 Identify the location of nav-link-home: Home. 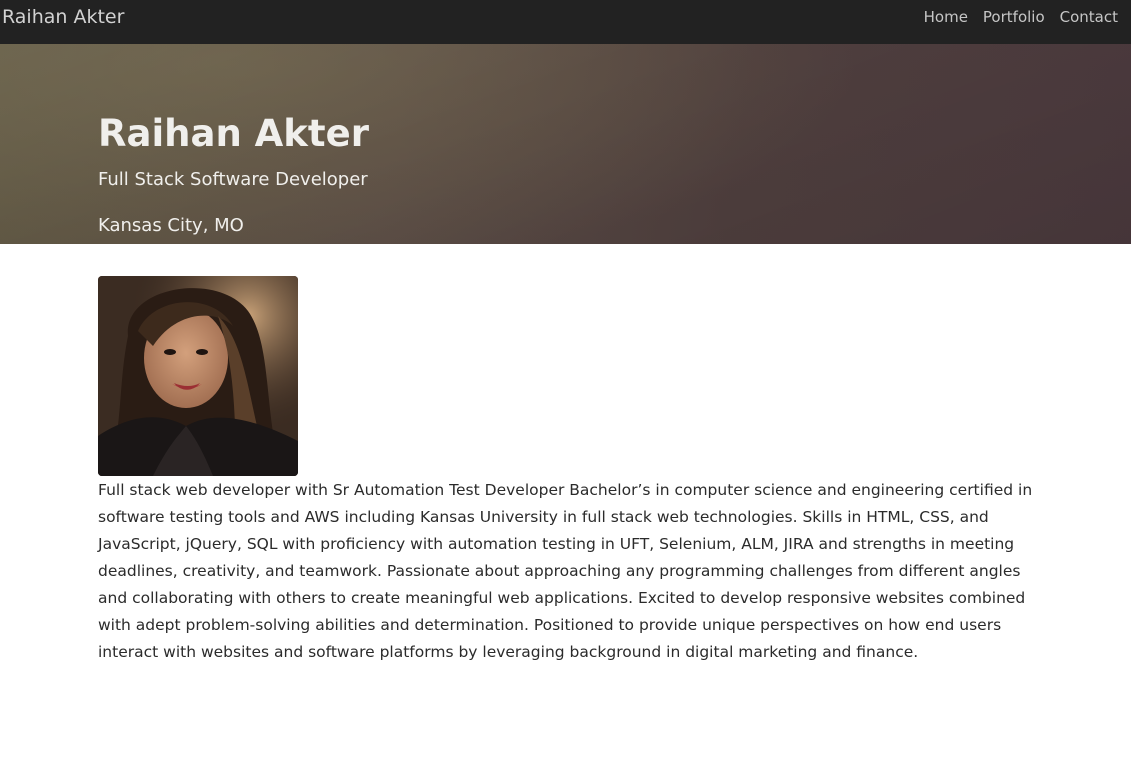
(946, 17).